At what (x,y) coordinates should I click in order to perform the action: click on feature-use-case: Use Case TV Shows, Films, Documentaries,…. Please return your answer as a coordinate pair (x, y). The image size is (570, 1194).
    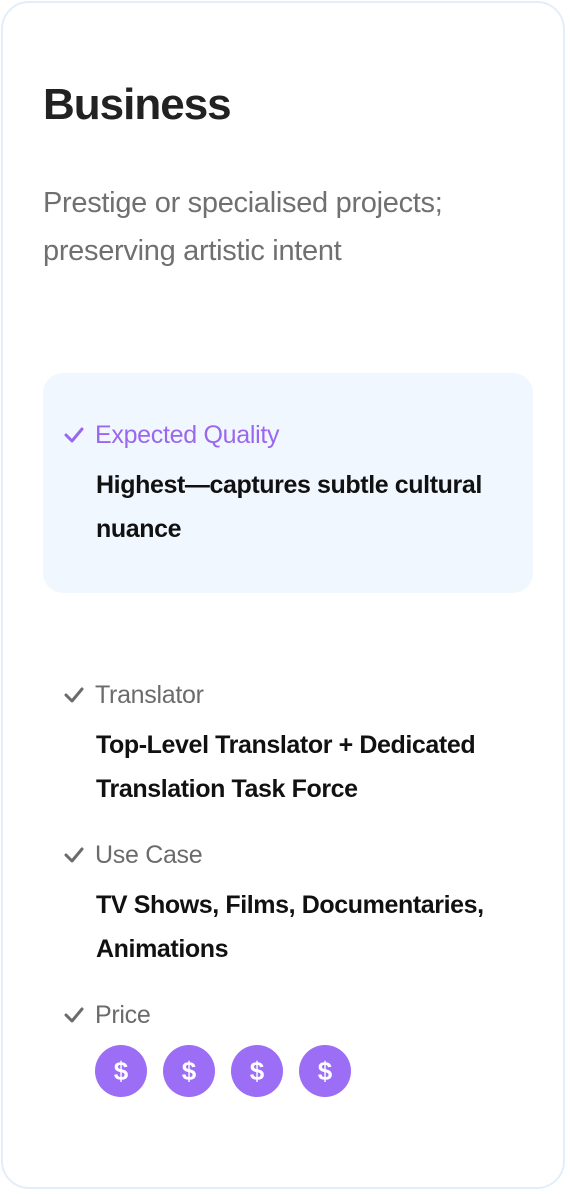
    Looking at the image, I should click on (293, 904).